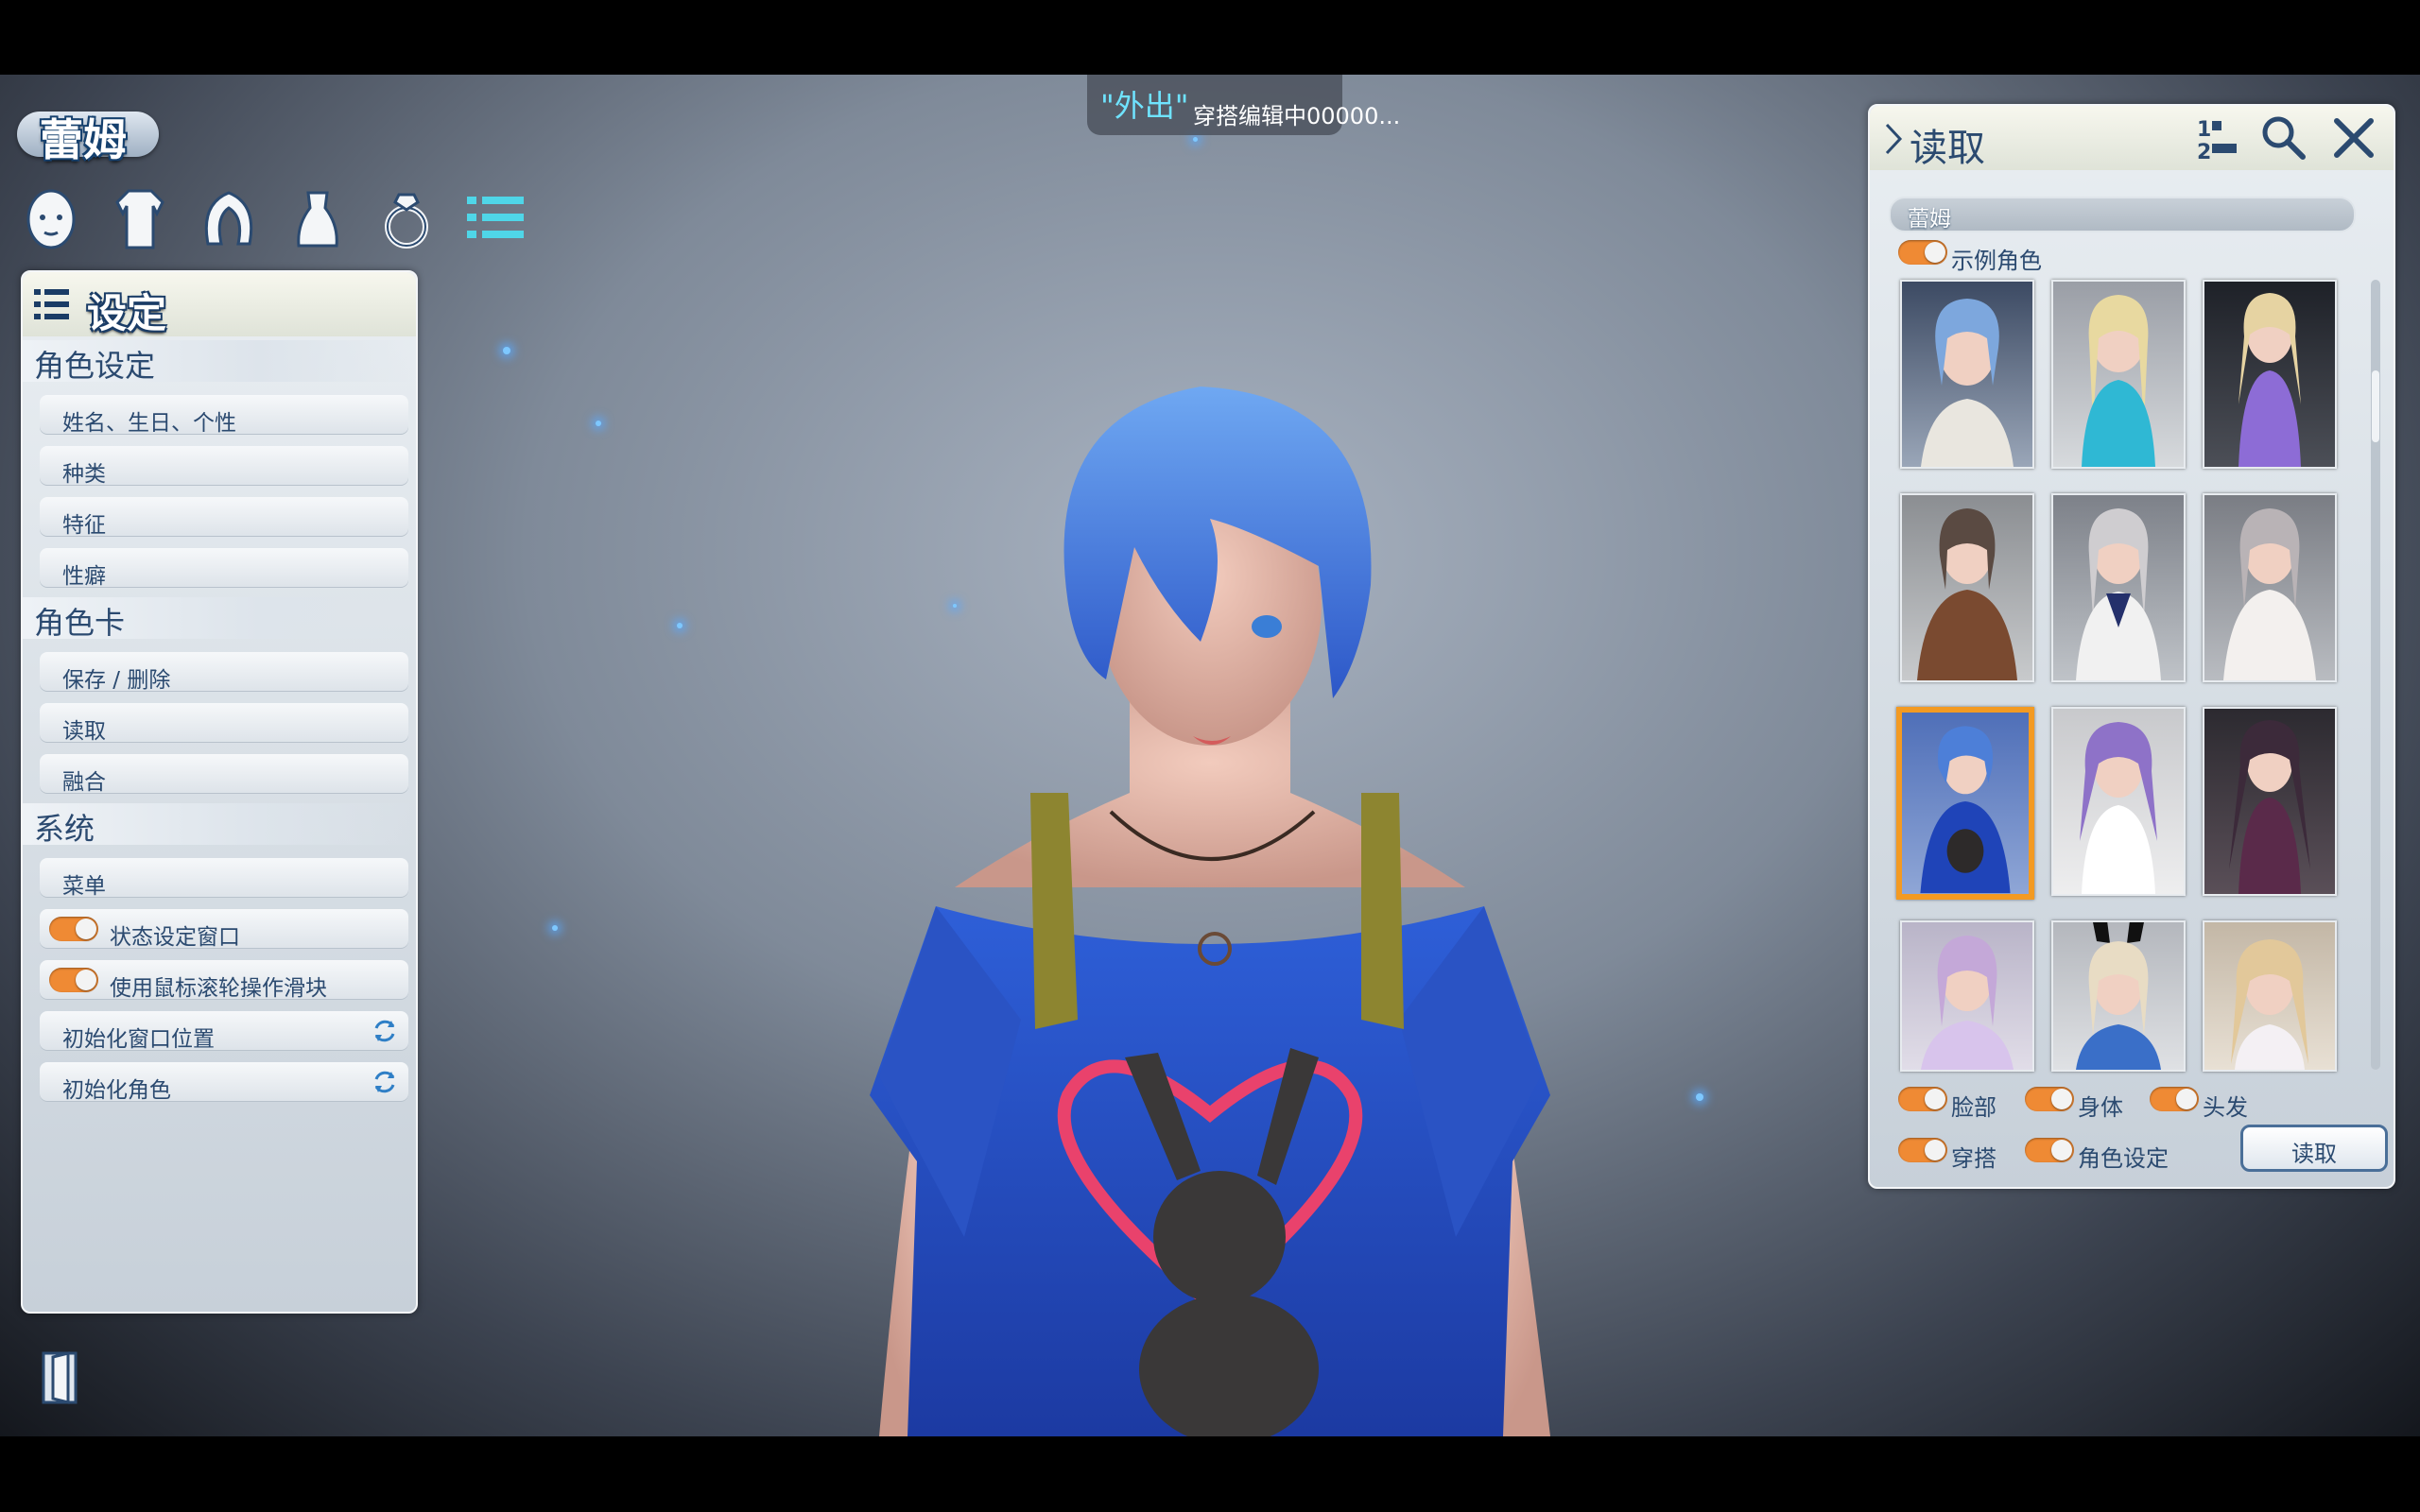 This screenshot has width=2420, height=1512. I want to click on svg-text: 1, so click(2204, 130).